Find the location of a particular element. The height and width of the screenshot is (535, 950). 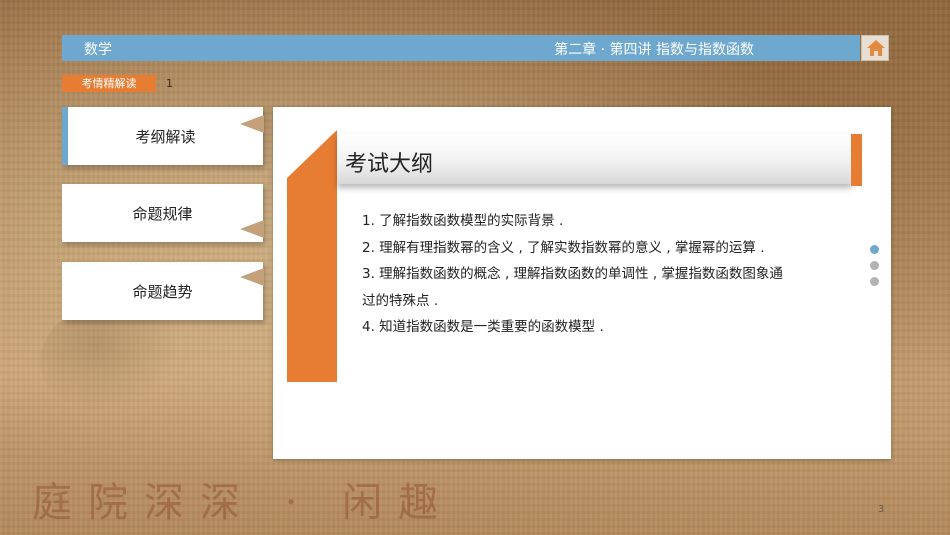

home-button is located at coordinates (875, 48).